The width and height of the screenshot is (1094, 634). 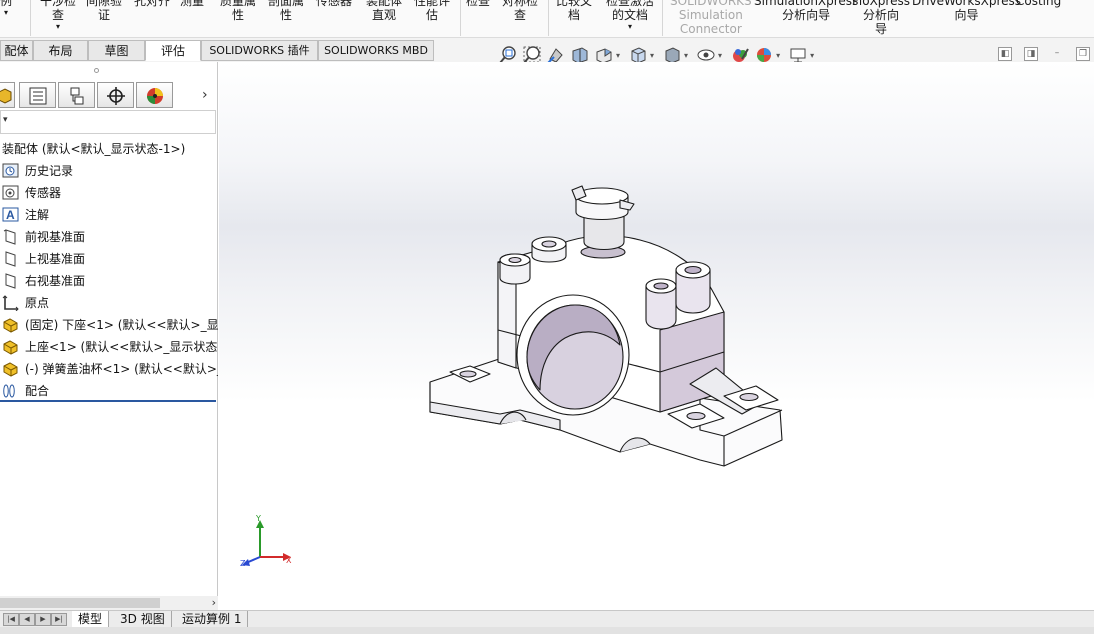 What do you see at coordinates (6, 9) in the screenshot?
I see `ribbon-item-0: 例 ▾` at bounding box center [6, 9].